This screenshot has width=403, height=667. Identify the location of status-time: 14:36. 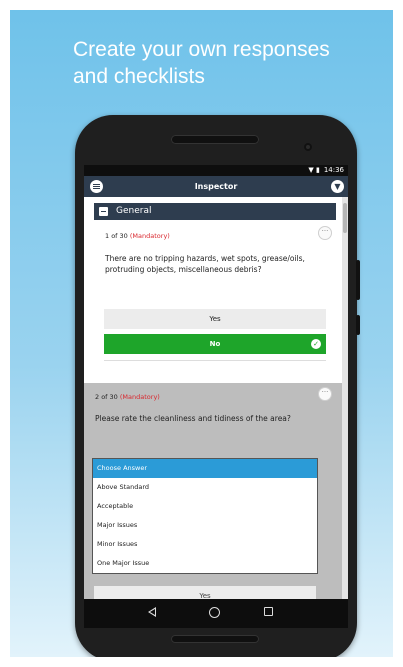
(333, 170).